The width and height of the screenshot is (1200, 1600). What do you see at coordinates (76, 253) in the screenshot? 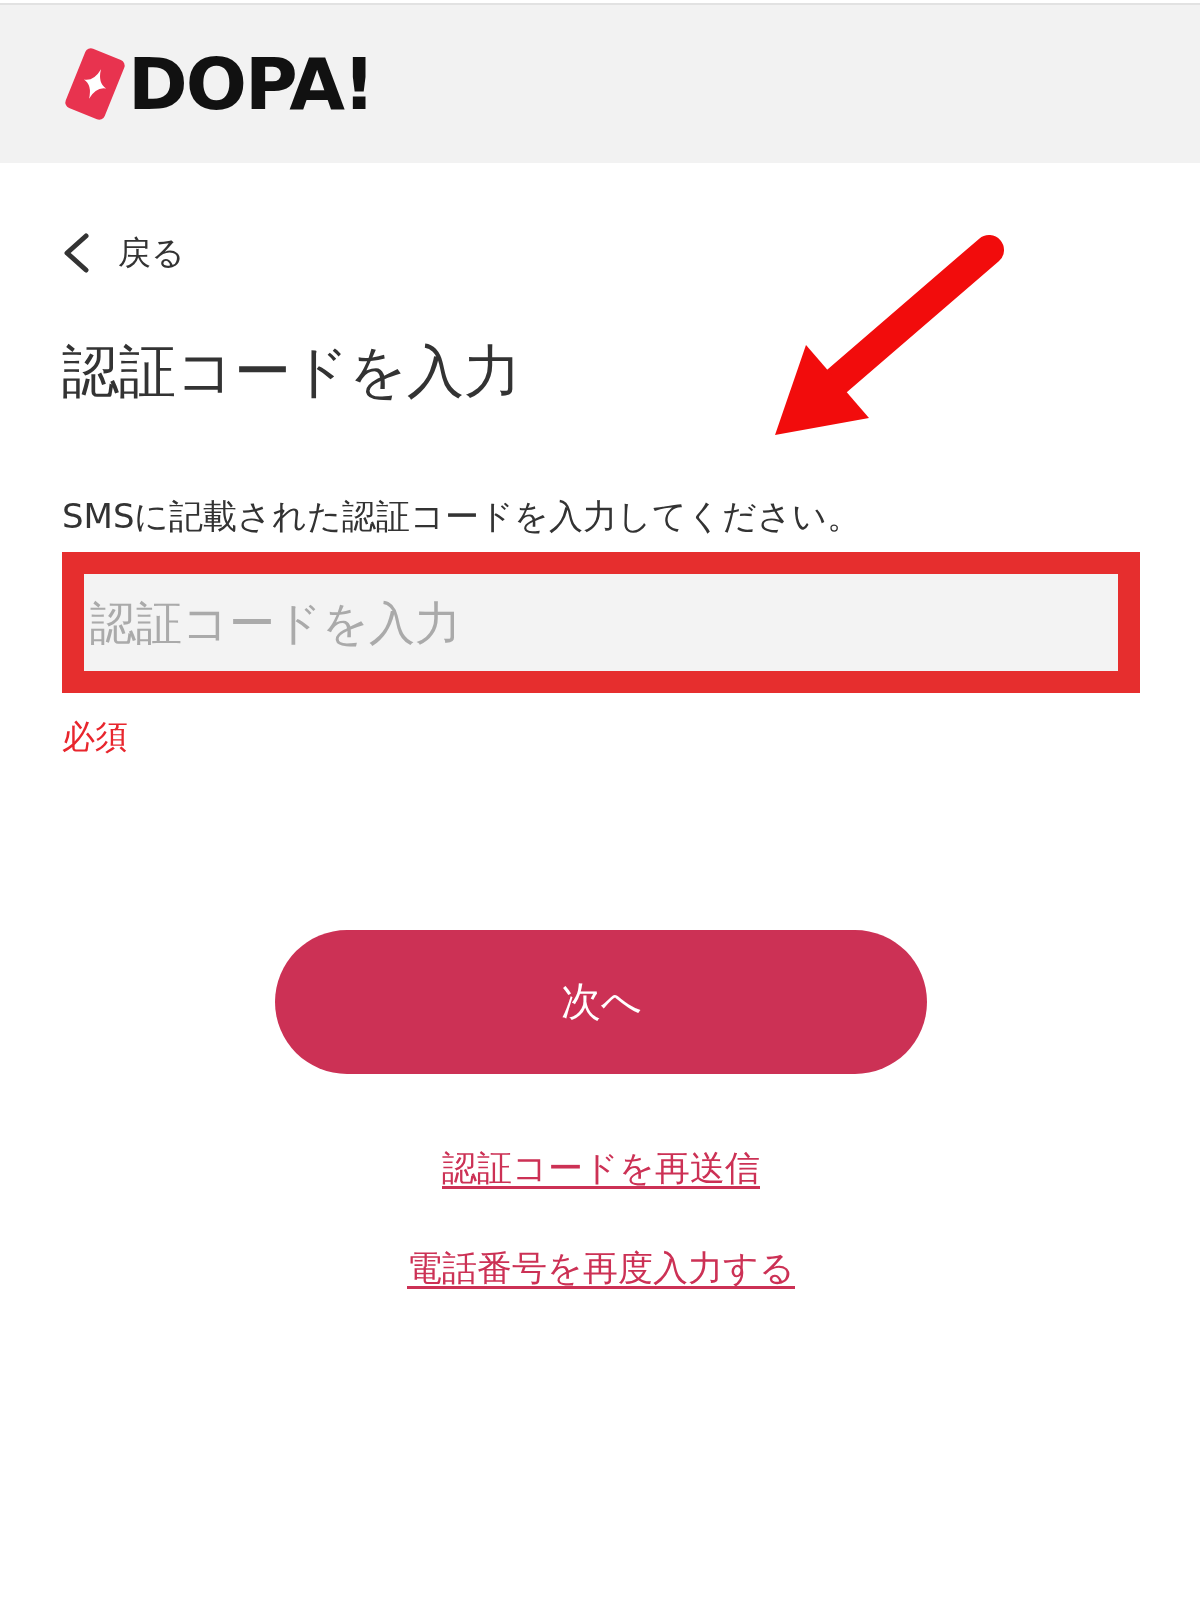
I see `chevron-left-icon` at bounding box center [76, 253].